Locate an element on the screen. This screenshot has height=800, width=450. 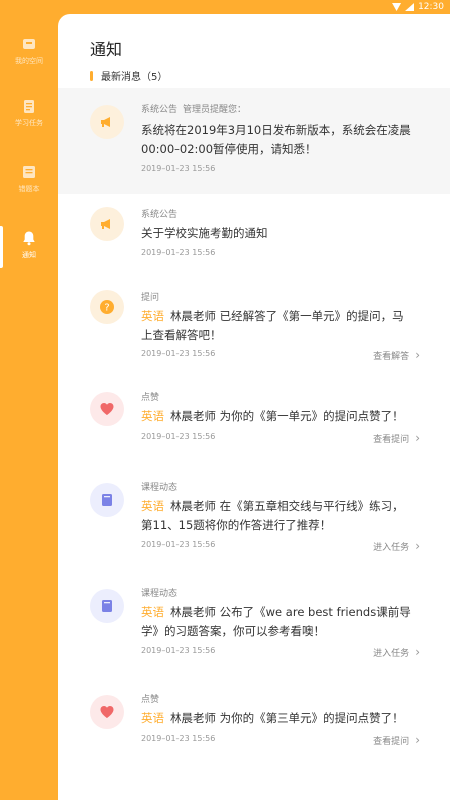
sidebar-item-notifications: 通知 is located at coordinates (29, 250).